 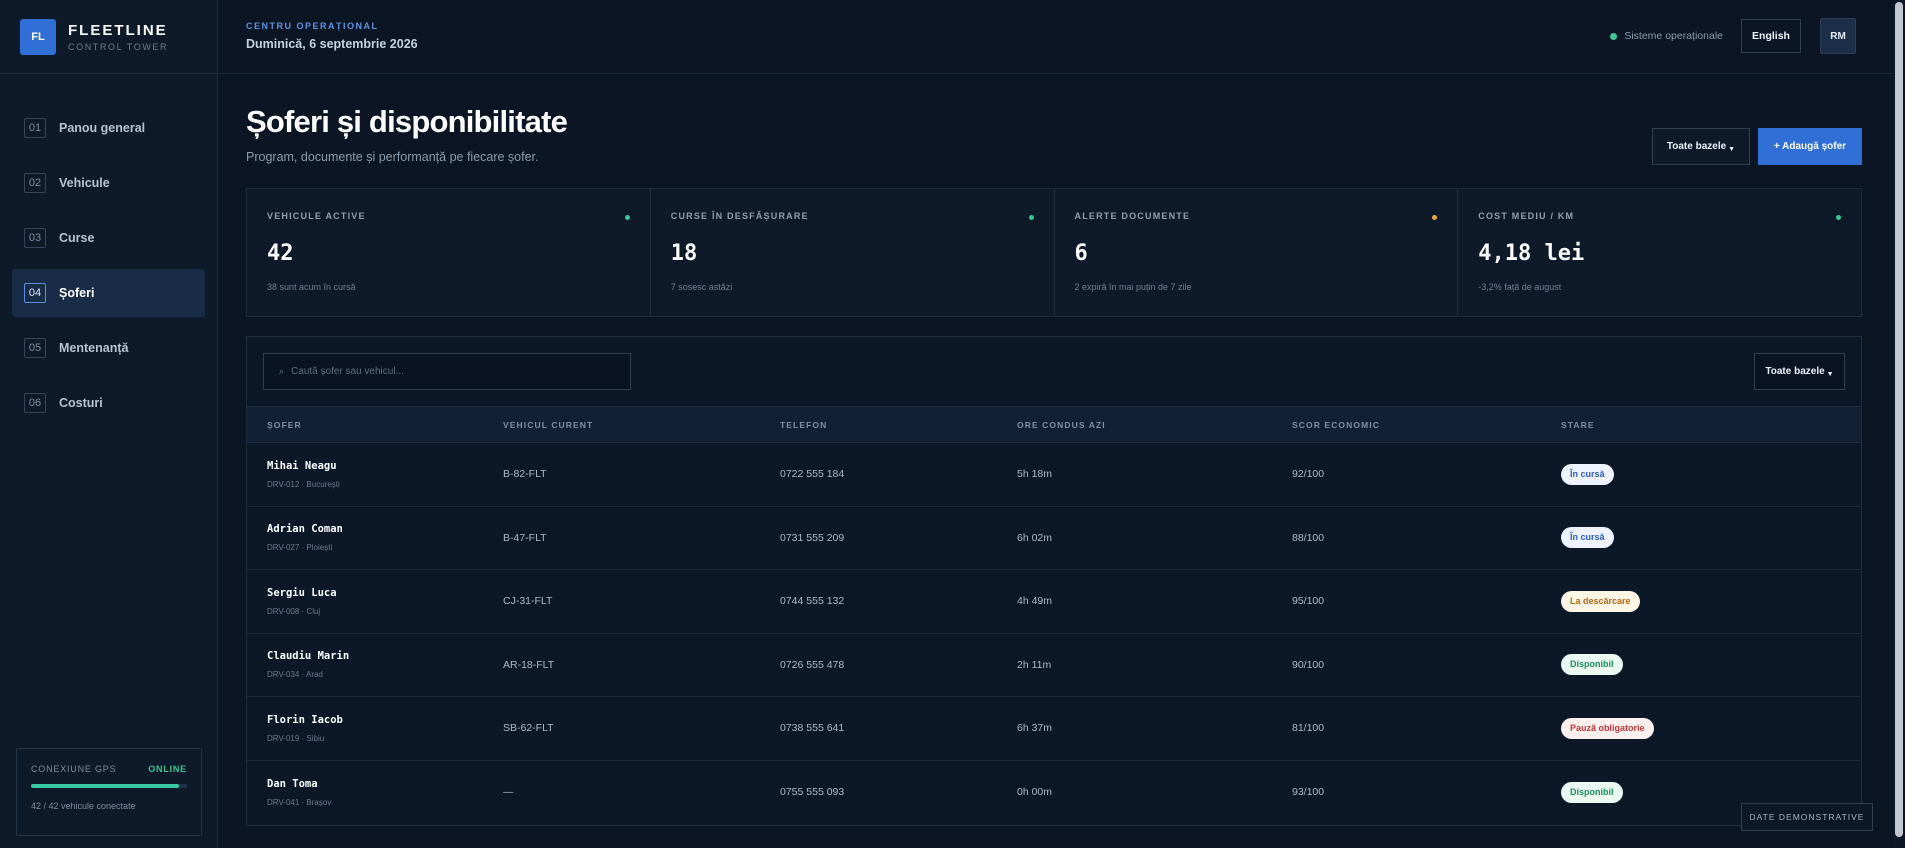 I want to click on driver-name: Dan Toma, so click(x=385, y=784).